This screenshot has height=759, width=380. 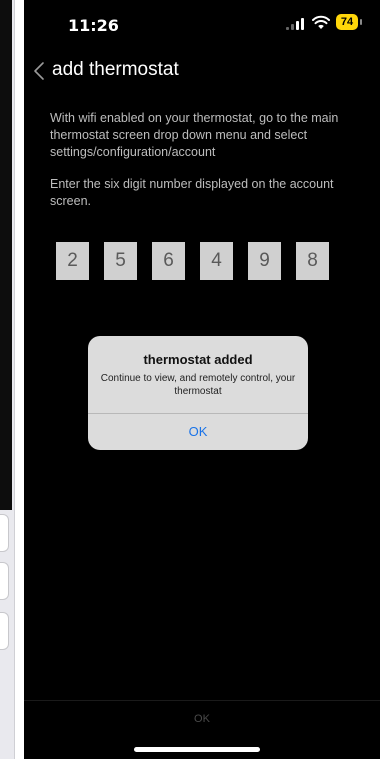 I want to click on bottom-ok-button: OK, so click(x=202, y=719).